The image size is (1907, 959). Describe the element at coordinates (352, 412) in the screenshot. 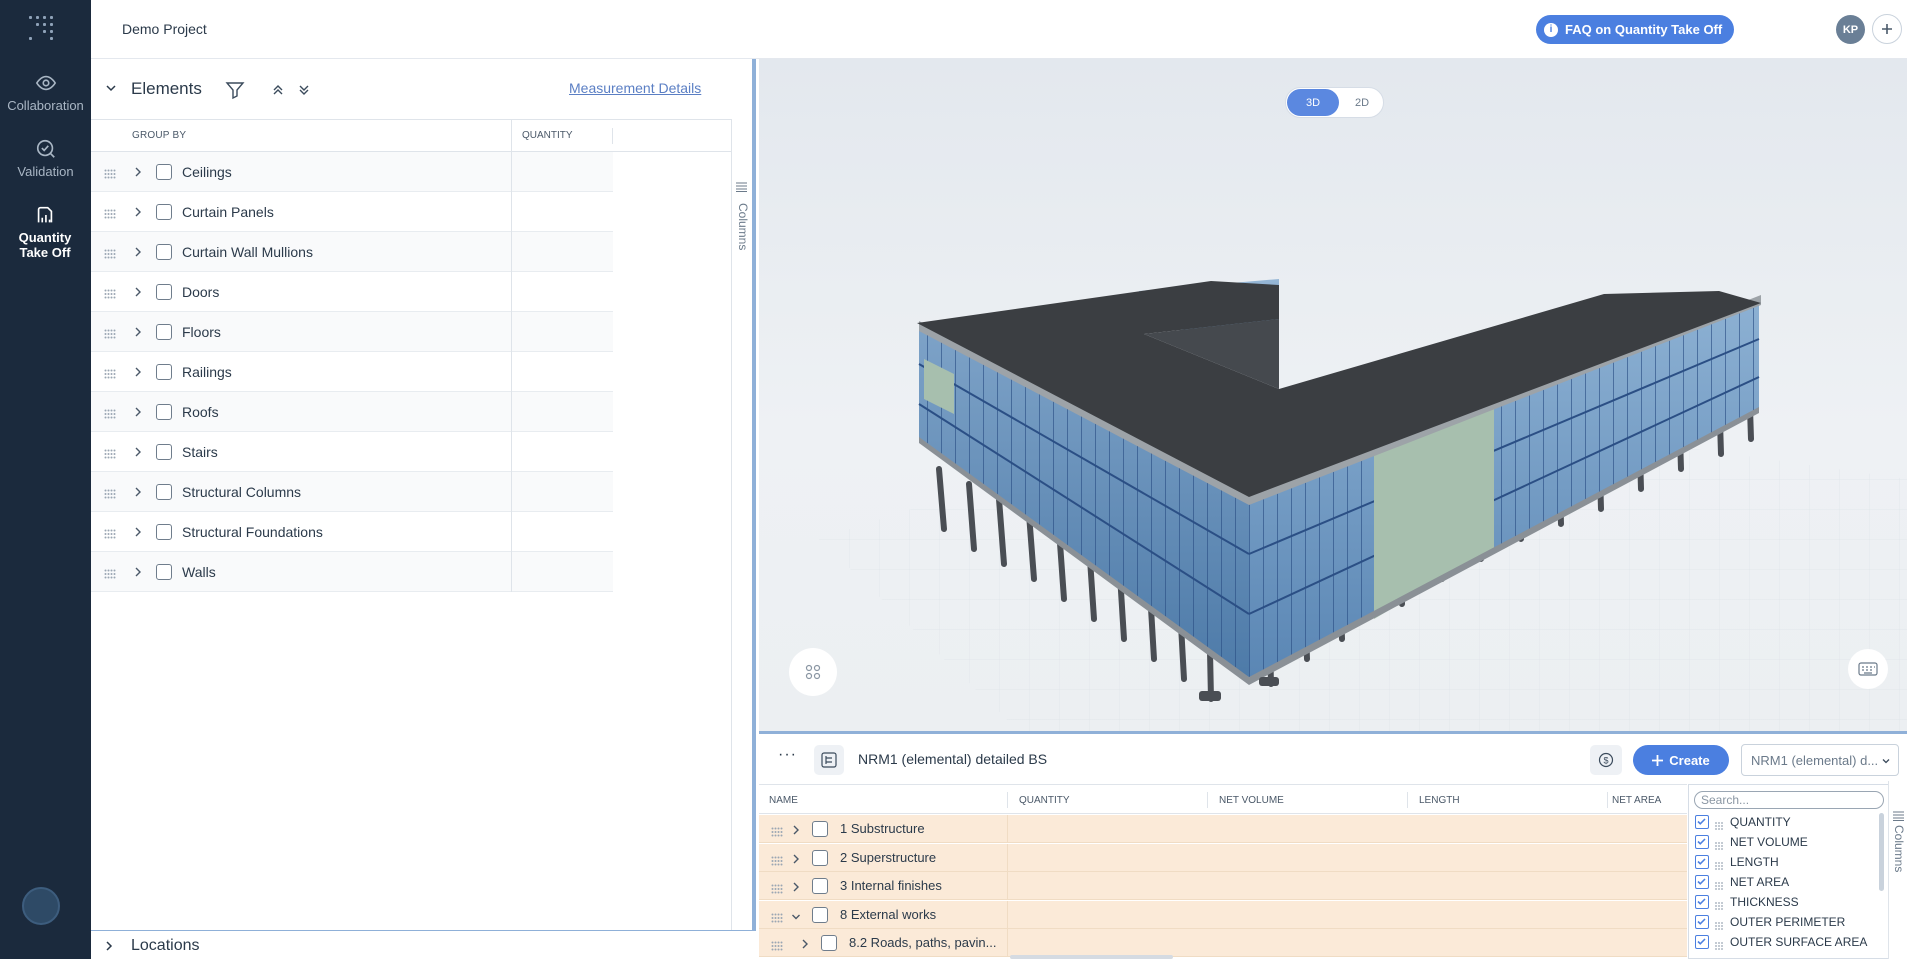

I see `table-row: Roofs` at that location.